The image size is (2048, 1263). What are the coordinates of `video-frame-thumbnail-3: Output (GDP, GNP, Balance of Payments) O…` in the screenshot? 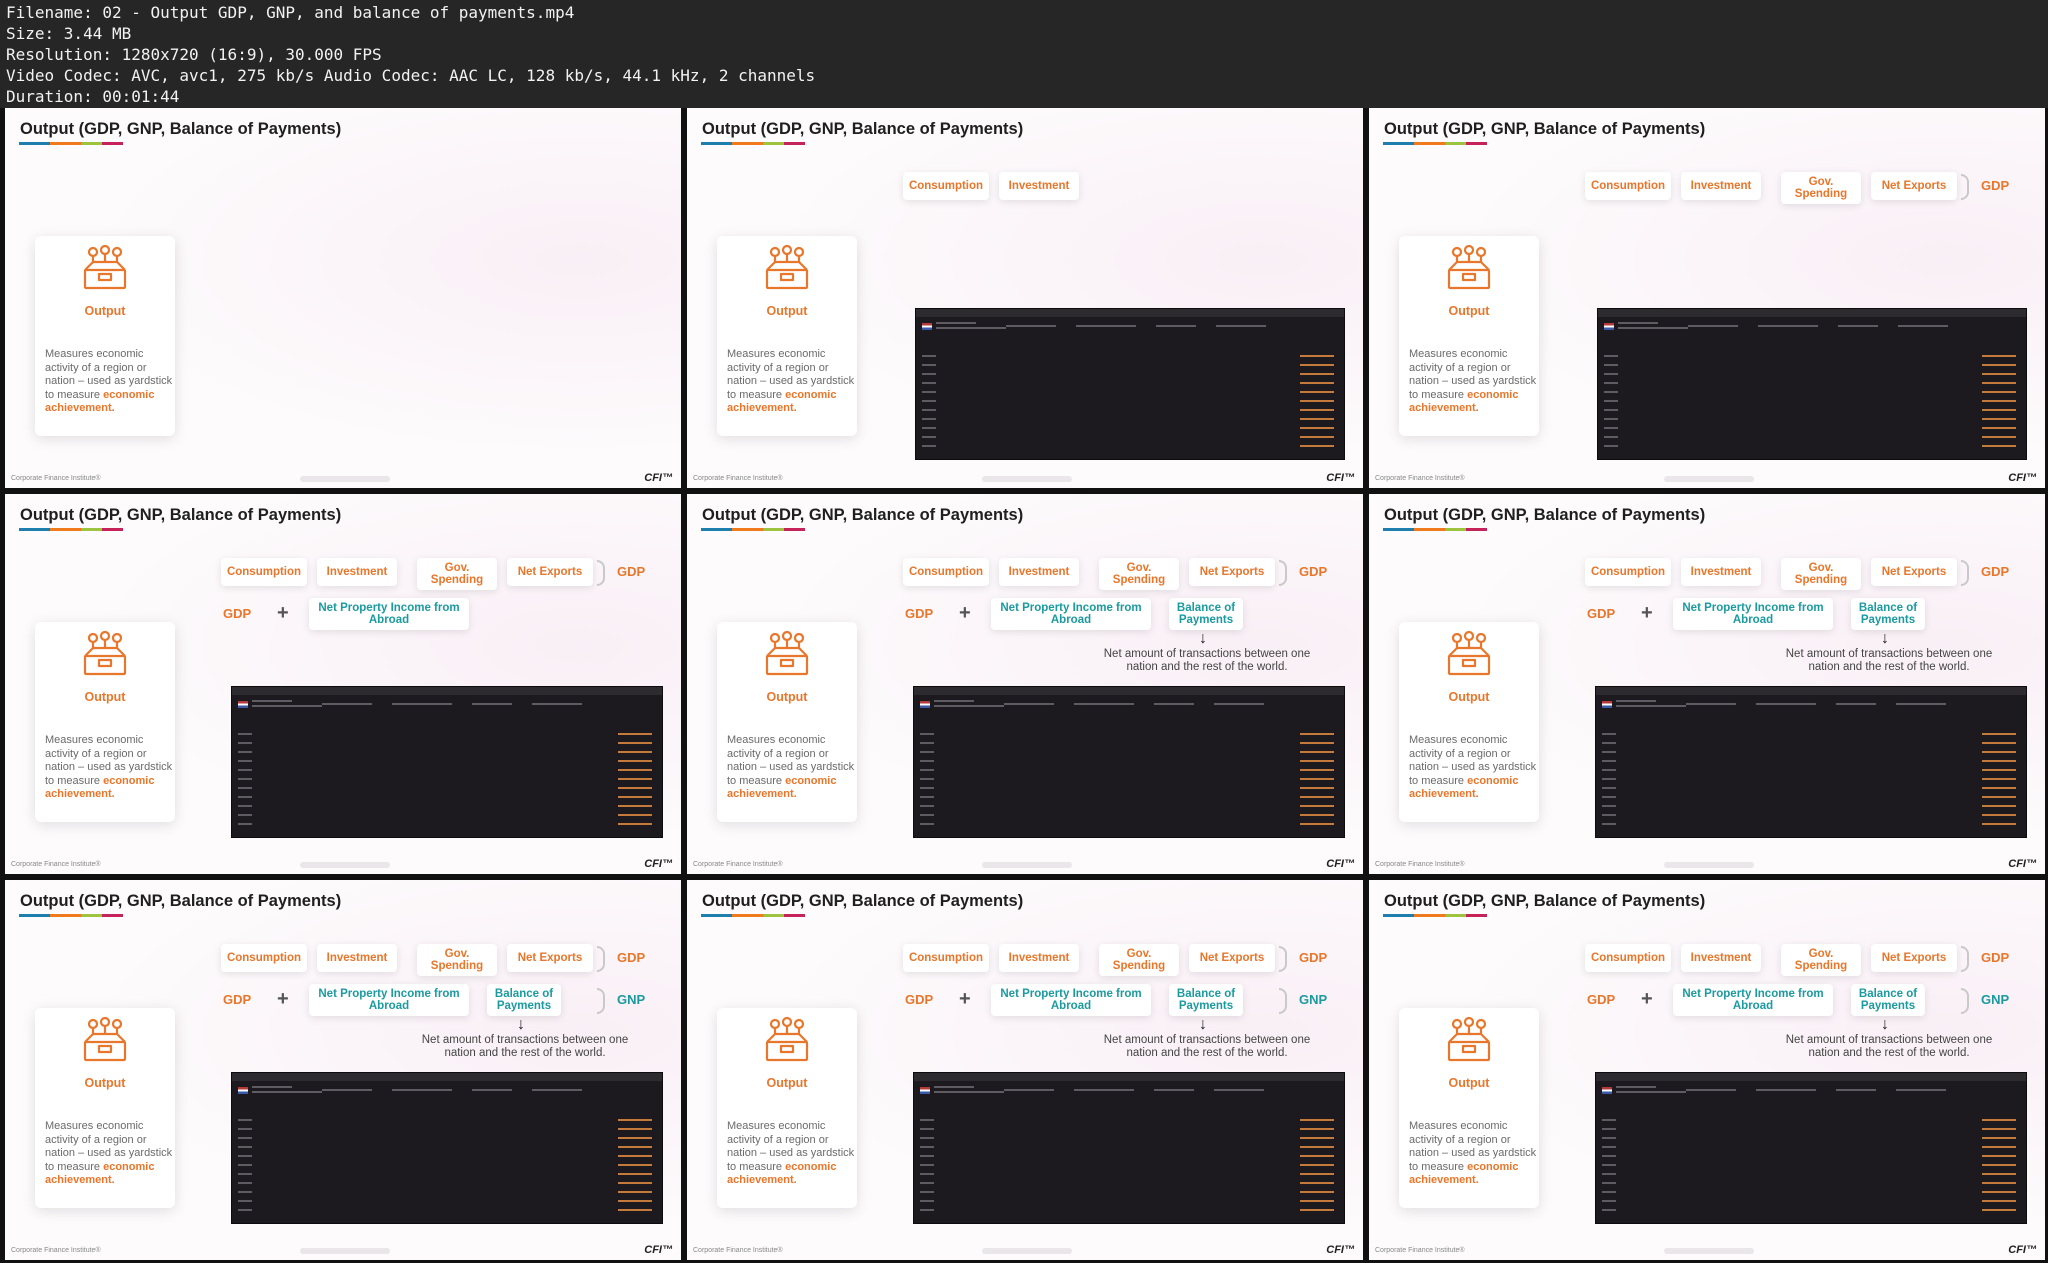 It's located at (1707, 298).